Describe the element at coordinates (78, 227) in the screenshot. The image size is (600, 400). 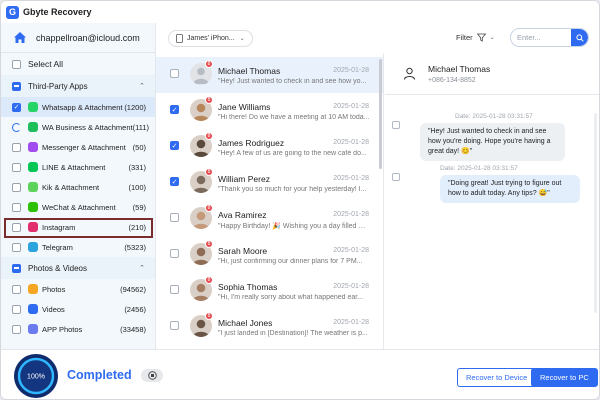
I see `sidebar-item-instagram: Instagram (210)` at that location.